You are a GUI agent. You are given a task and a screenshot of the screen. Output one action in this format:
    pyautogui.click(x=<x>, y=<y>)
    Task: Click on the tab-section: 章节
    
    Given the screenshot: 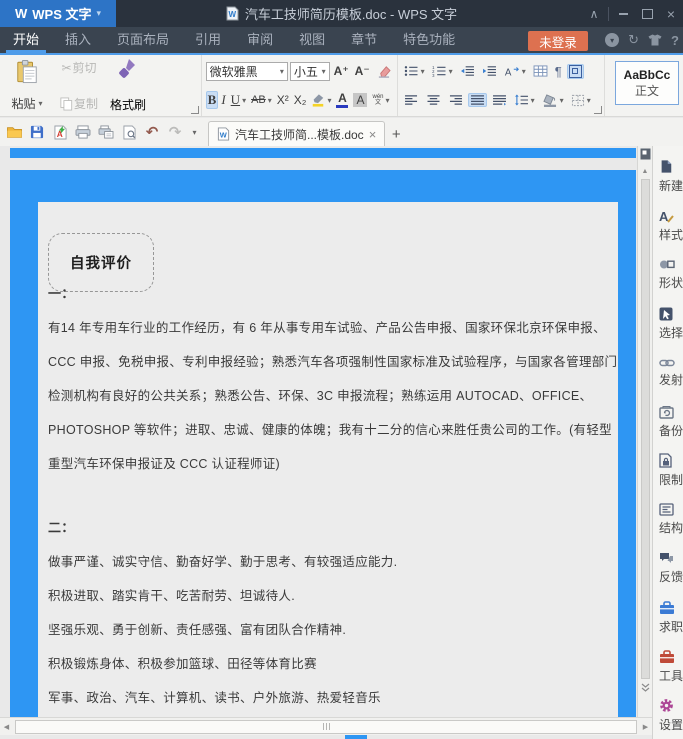 What is the action you would take?
    pyautogui.click(x=364, y=40)
    